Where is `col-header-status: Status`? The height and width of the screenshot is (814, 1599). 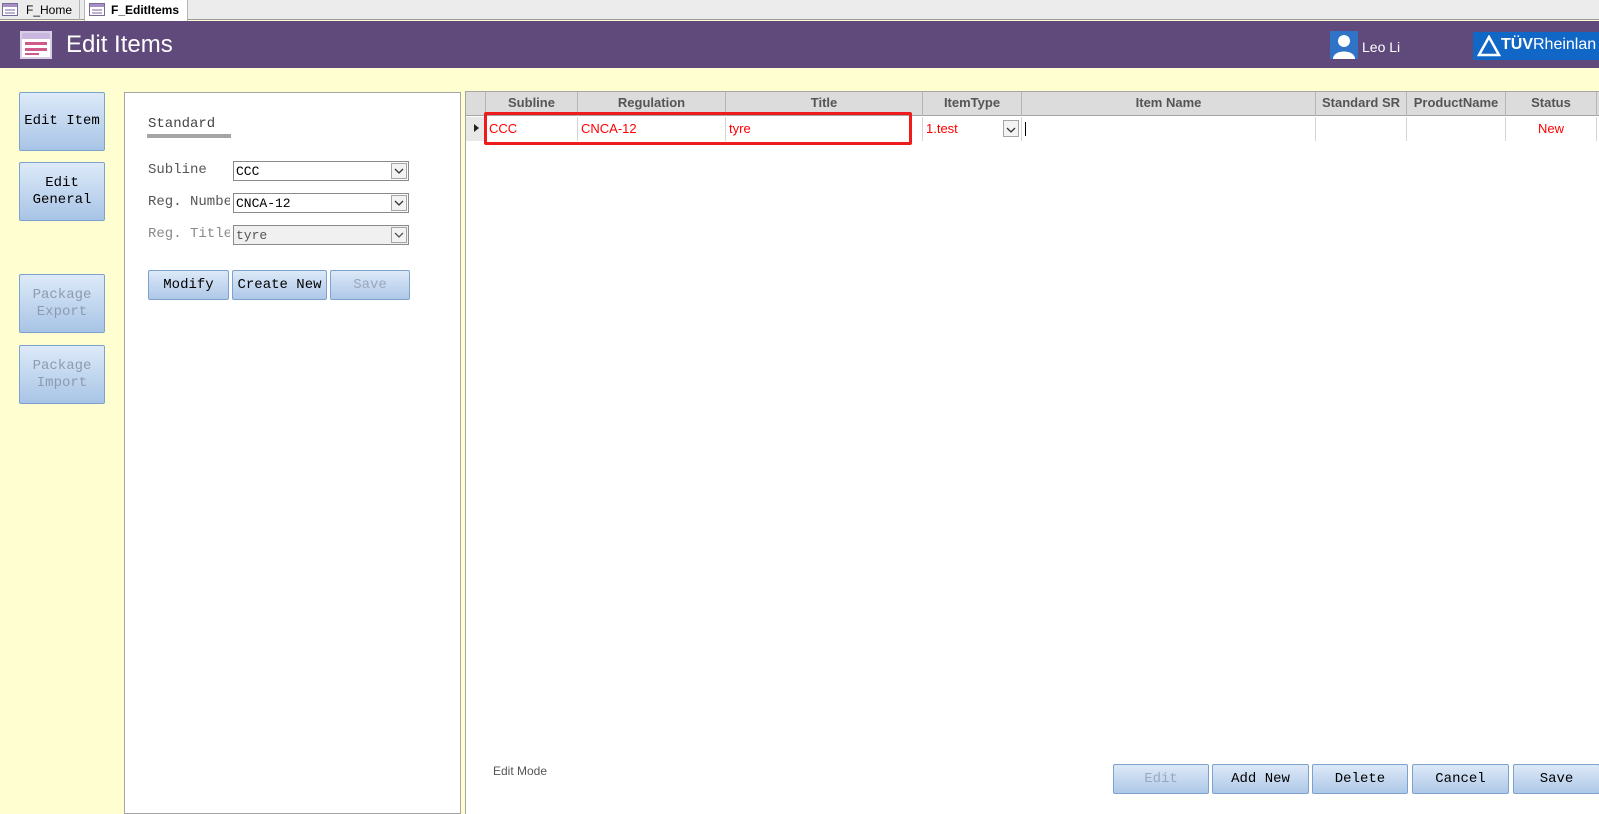 col-header-status: Status is located at coordinates (1551, 104).